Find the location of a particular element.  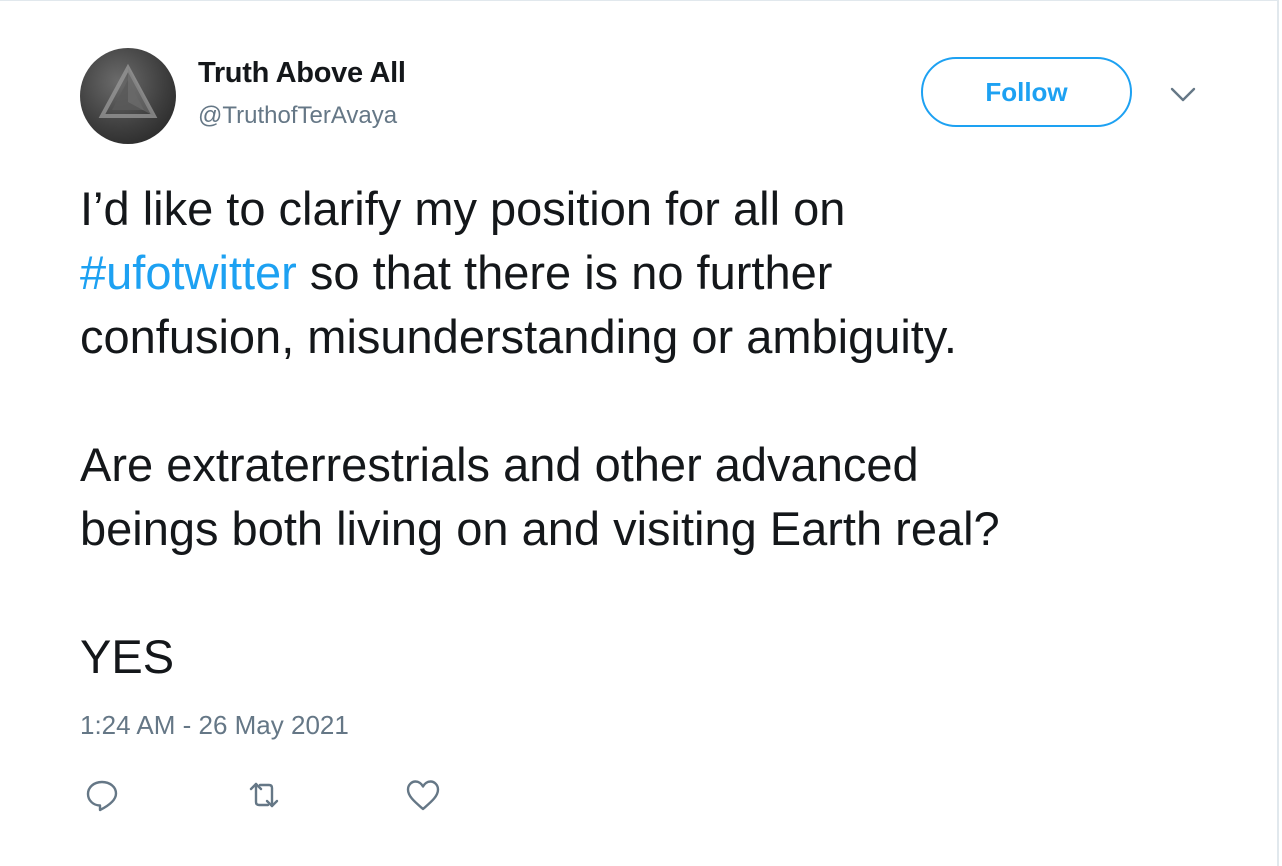

user-handle: @TruthofTerAvaya is located at coordinates (297, 116).